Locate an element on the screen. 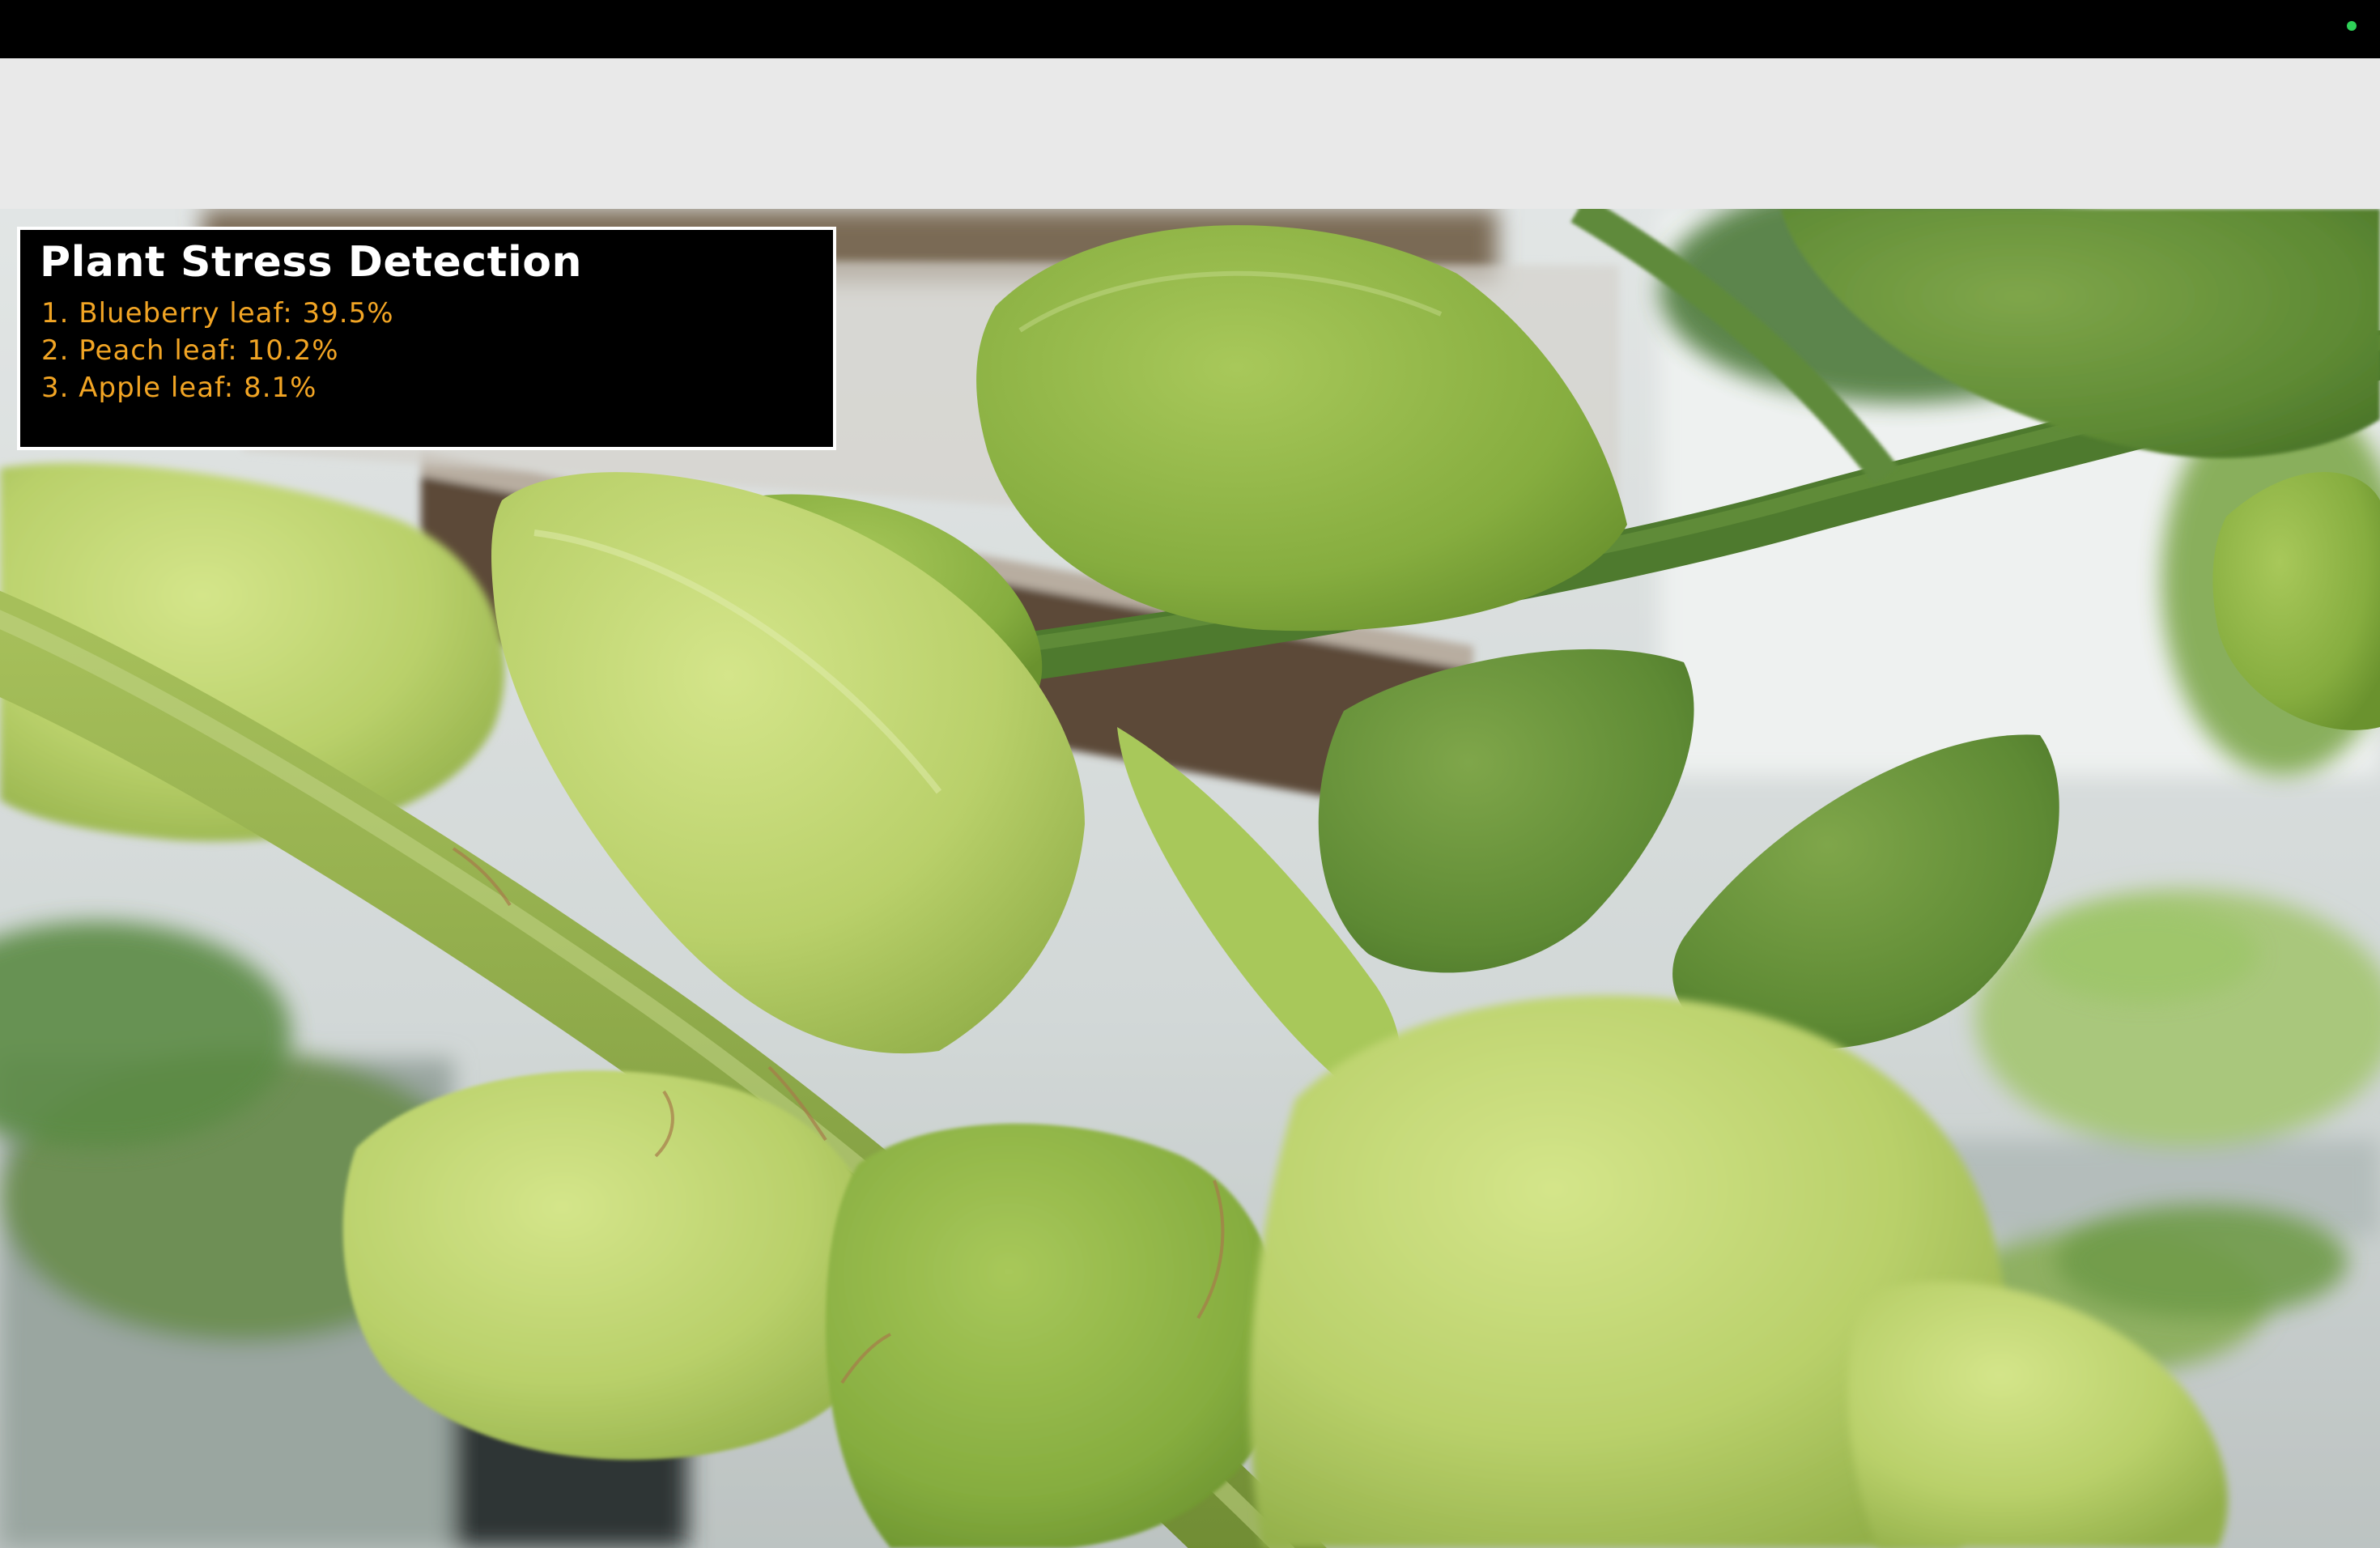  camera-in-use-indicator-icon is located at coordinates (2352, 26).